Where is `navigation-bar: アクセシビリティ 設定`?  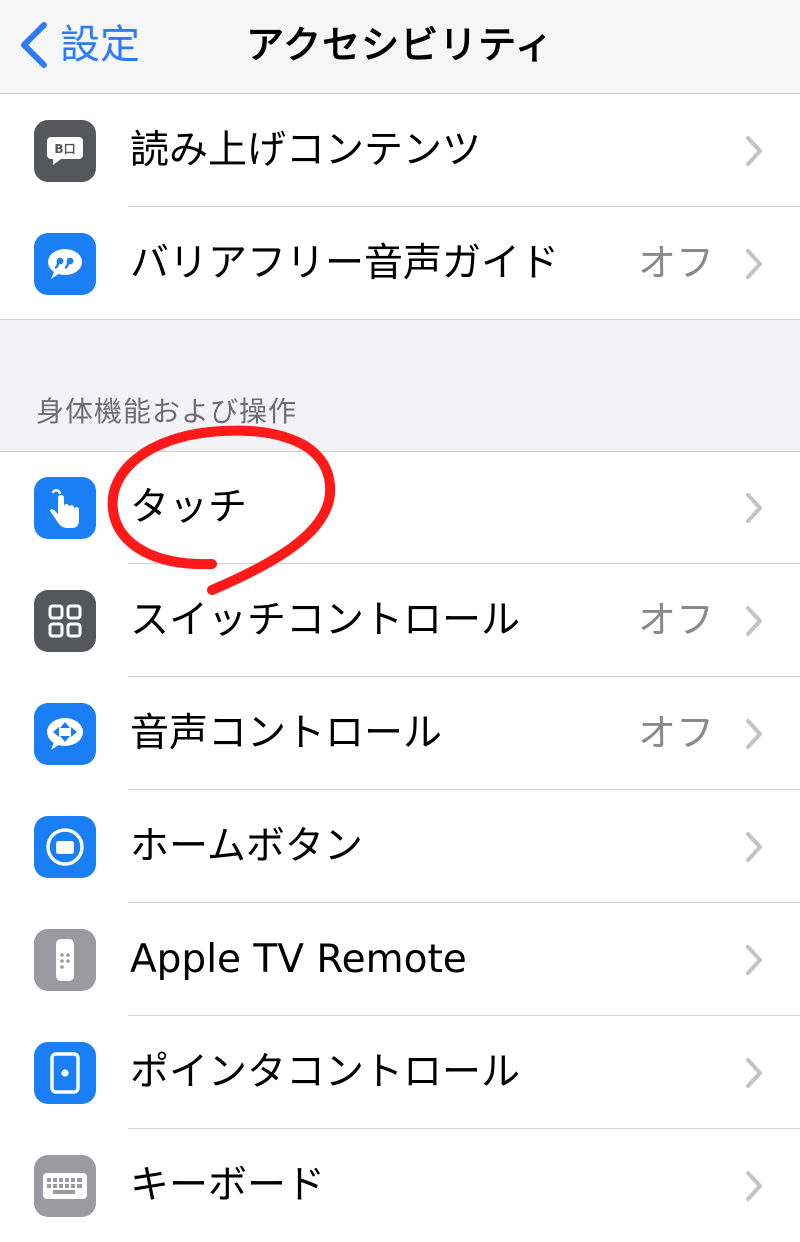 navigation-bar: アクセシビリティ 設定 is located at coordinates (400, 47).